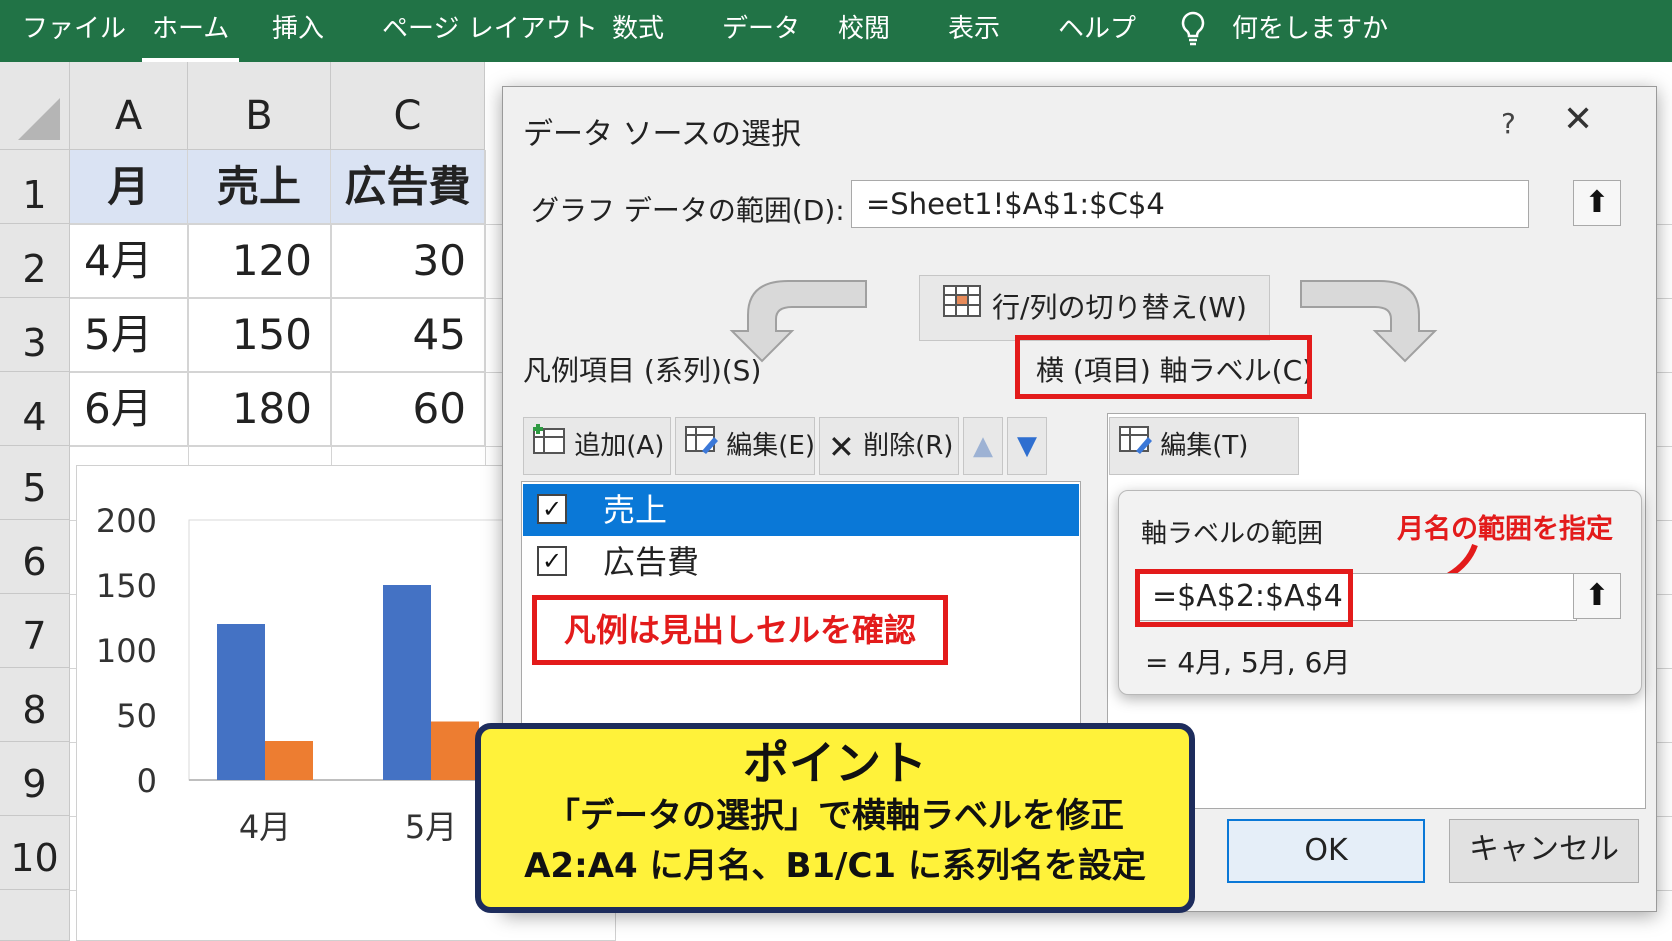 The width and height of the screenshot is (1672, 941). Describe the element at coordinates (1369, 321) in the screenshot. I see `curved-arrow-right-icon` at that location.